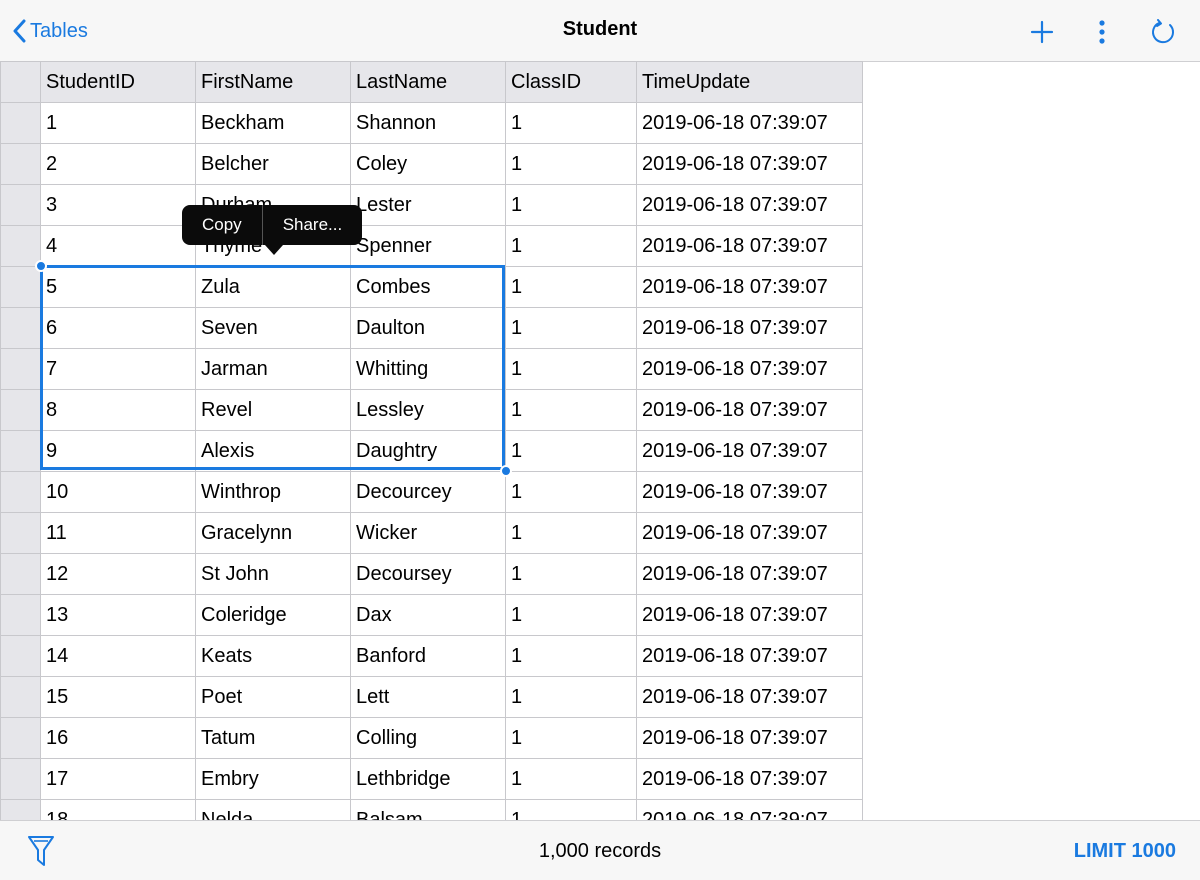 Image resolution: width=1200 pixels, height=880 pixels. I want to click on table-row: 16 Tatum Colling 1 2019-06-18 07:39:07, so click(431, 738).